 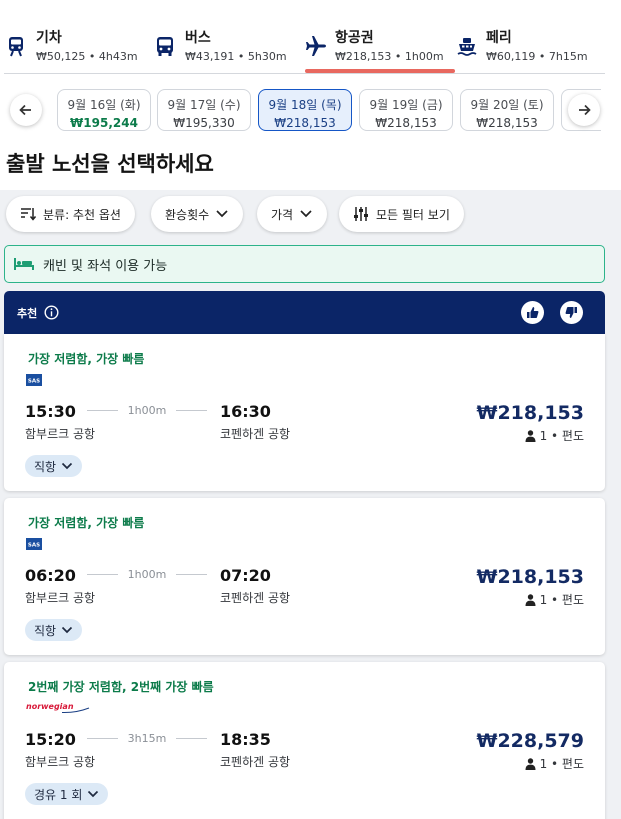 I want to click on date-card-date: 9월 18일 (목), so click(x=305, y=105).